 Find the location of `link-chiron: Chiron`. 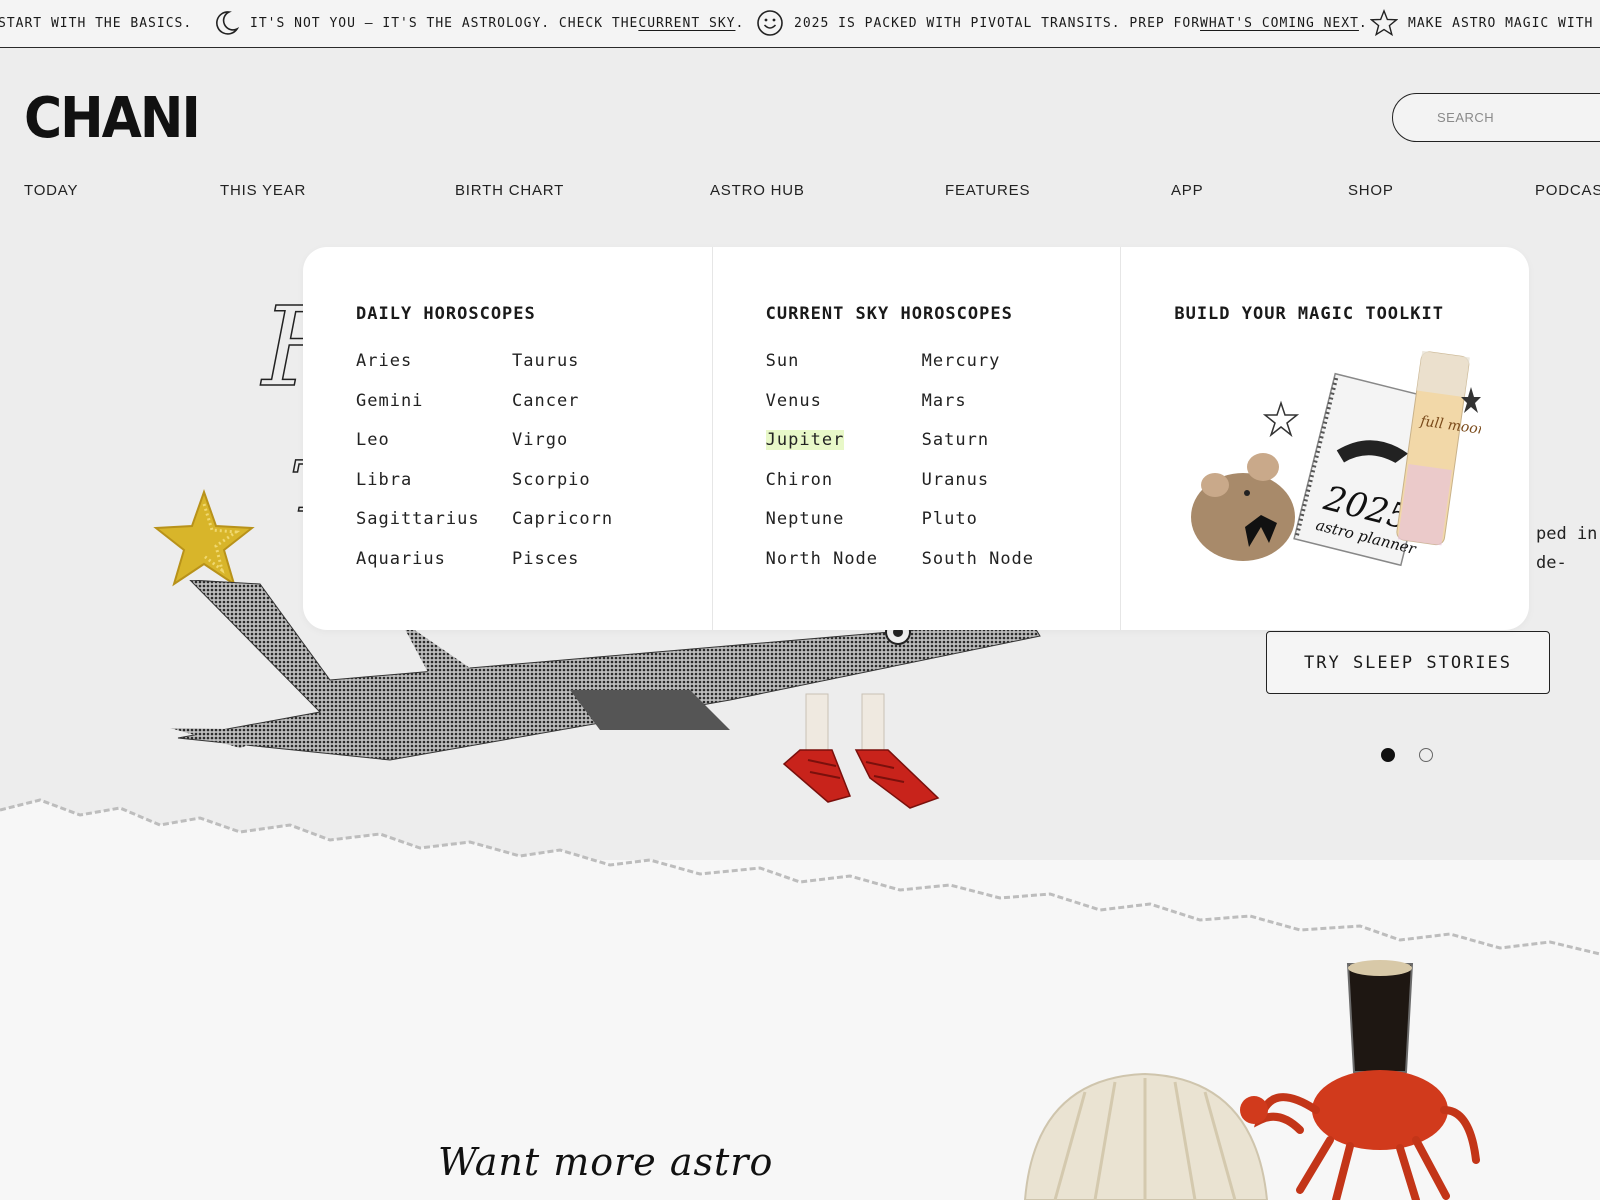

link-chiron: Chiron is located at coordinates (844, 480).